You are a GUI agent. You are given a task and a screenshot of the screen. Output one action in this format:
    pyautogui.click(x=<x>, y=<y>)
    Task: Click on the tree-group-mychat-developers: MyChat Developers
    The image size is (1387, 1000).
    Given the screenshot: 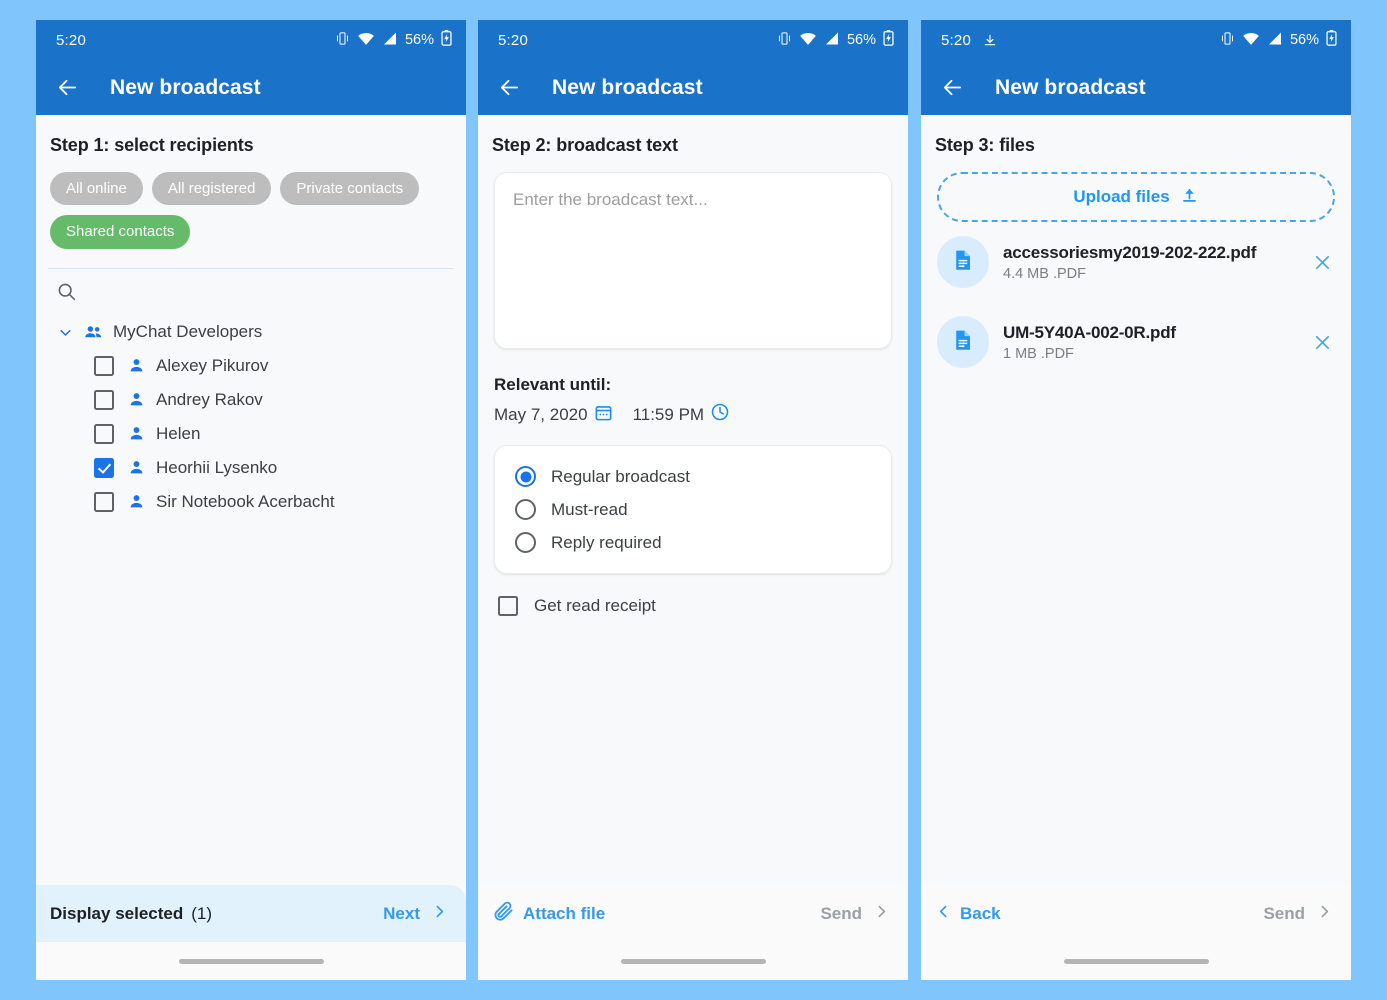 What is the action you would take?
    pyautogui.click(x=251, y=333)
    